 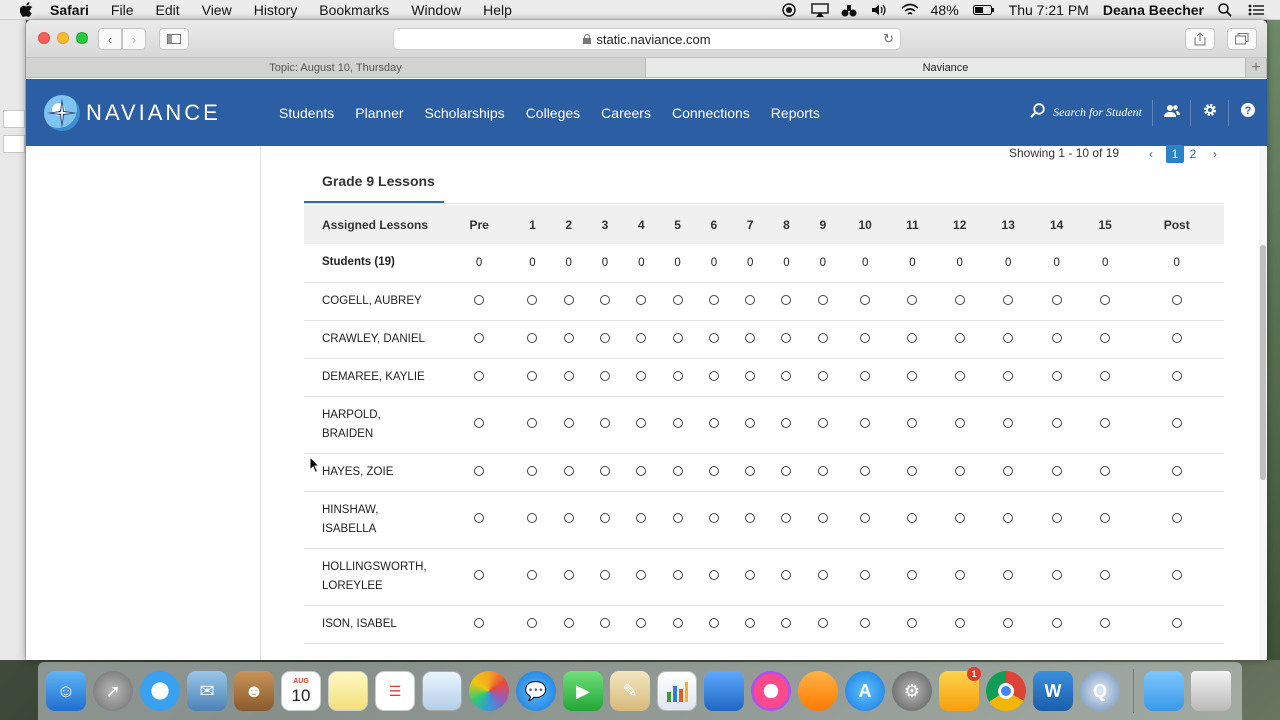 I want to click on battery-percent: 48%, so click(x=945, y=10).